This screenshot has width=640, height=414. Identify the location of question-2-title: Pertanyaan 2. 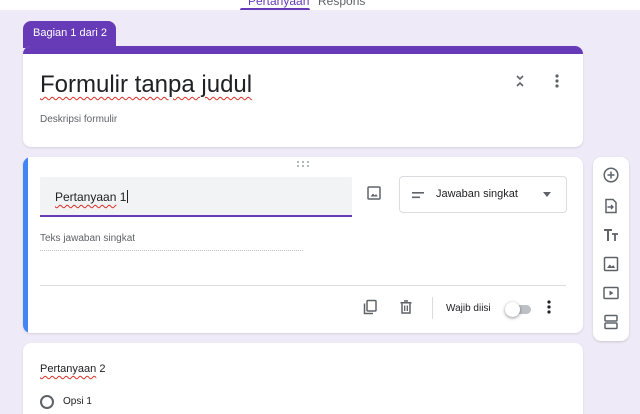
(72, 369).